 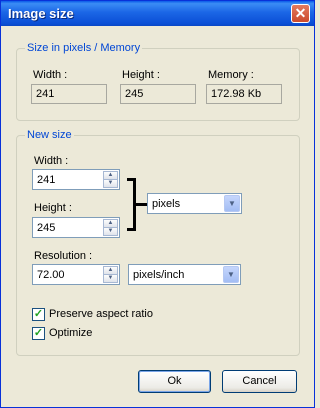 What do you see at coordinates (158, 94) in the screenshot?
I see `current-height-value: 245` at bounding box center [158, 94].